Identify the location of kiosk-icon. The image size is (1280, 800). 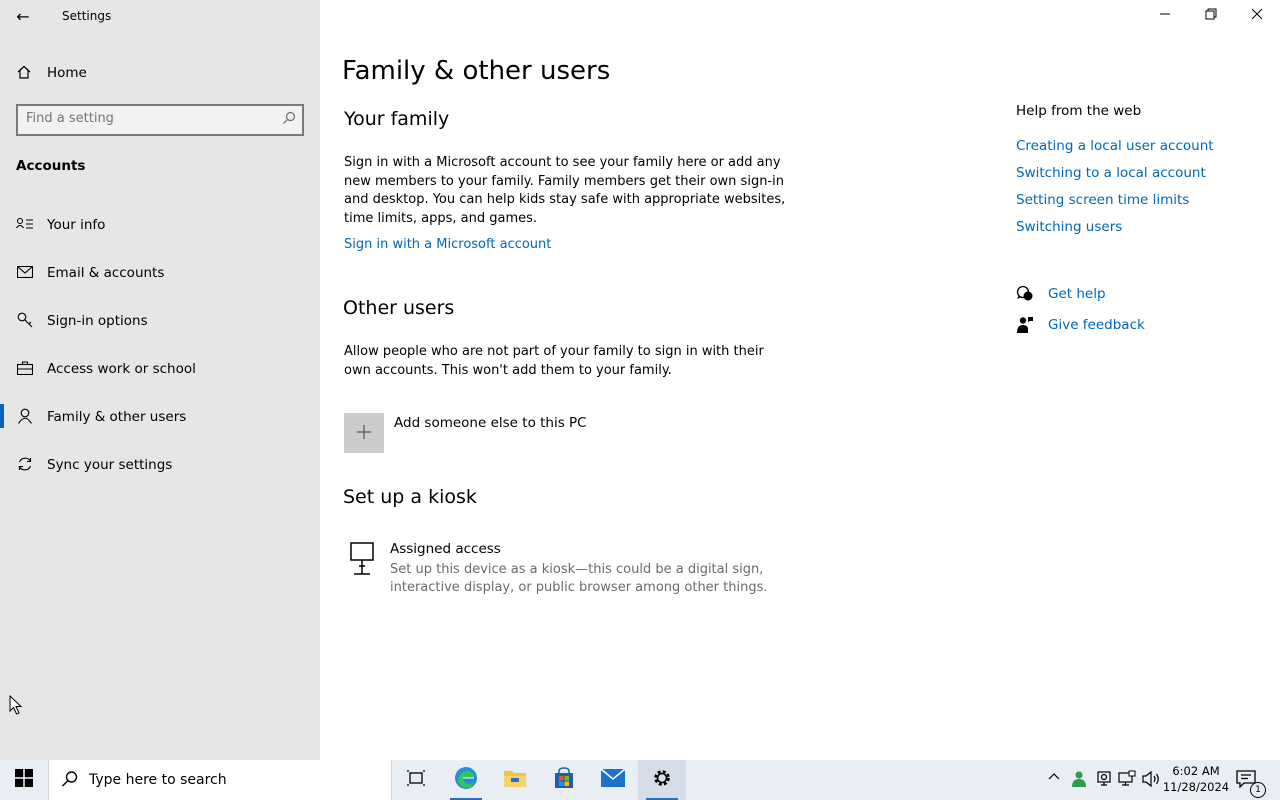
(362, 559).